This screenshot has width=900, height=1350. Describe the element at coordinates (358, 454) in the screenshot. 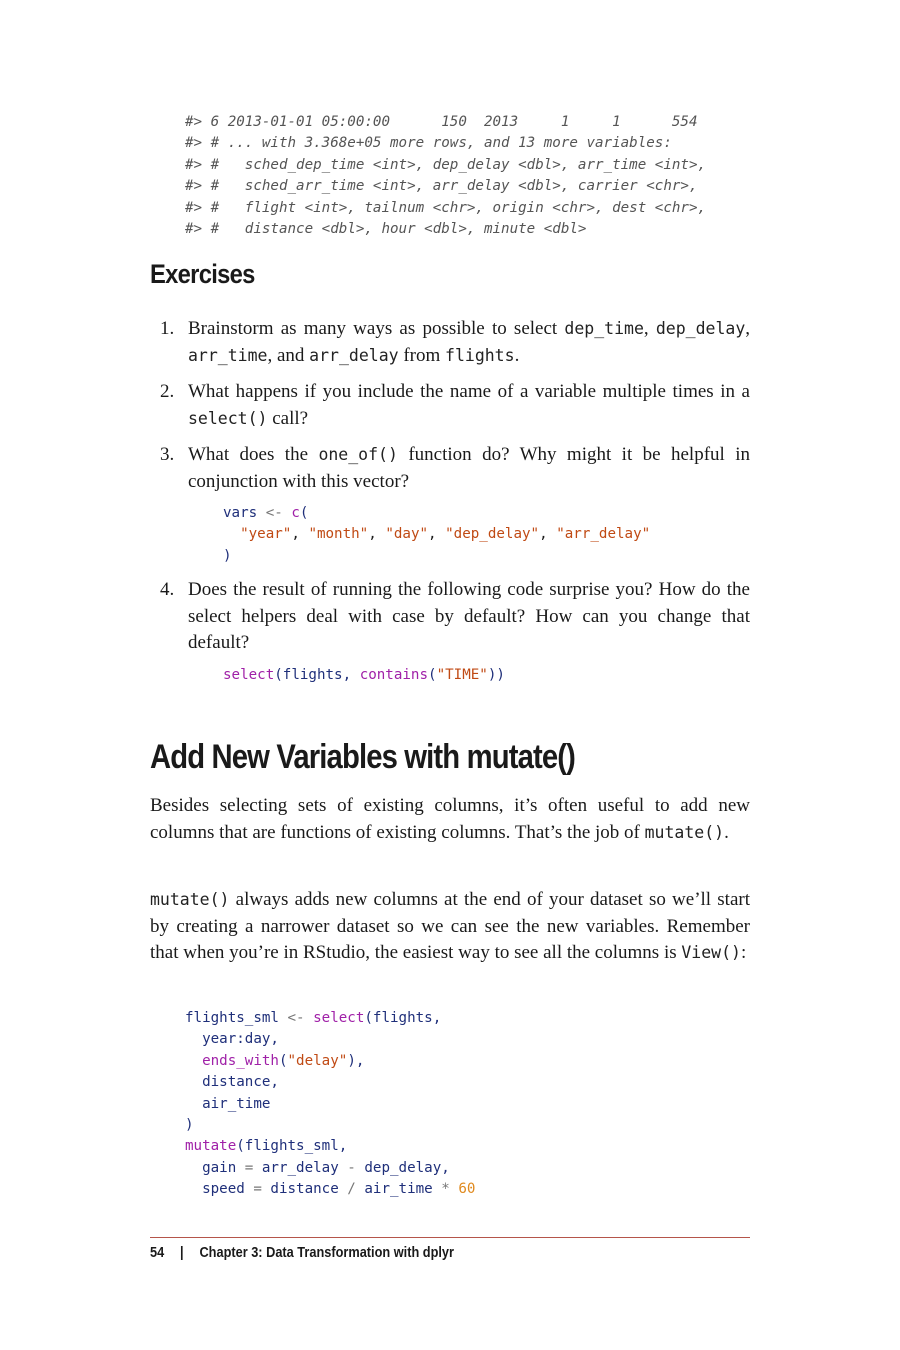

I see `inline-code: one_of()` at that location.